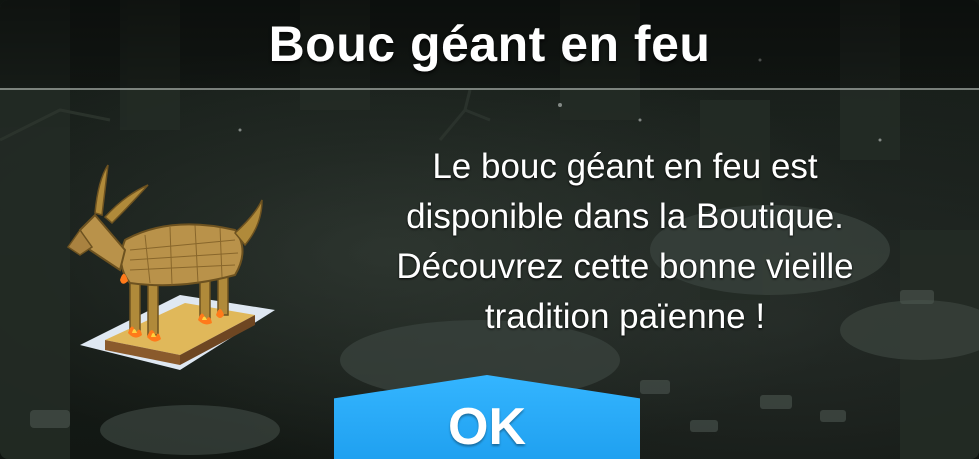  I want to click on burning-straw-goat-image, so click(170, 267).